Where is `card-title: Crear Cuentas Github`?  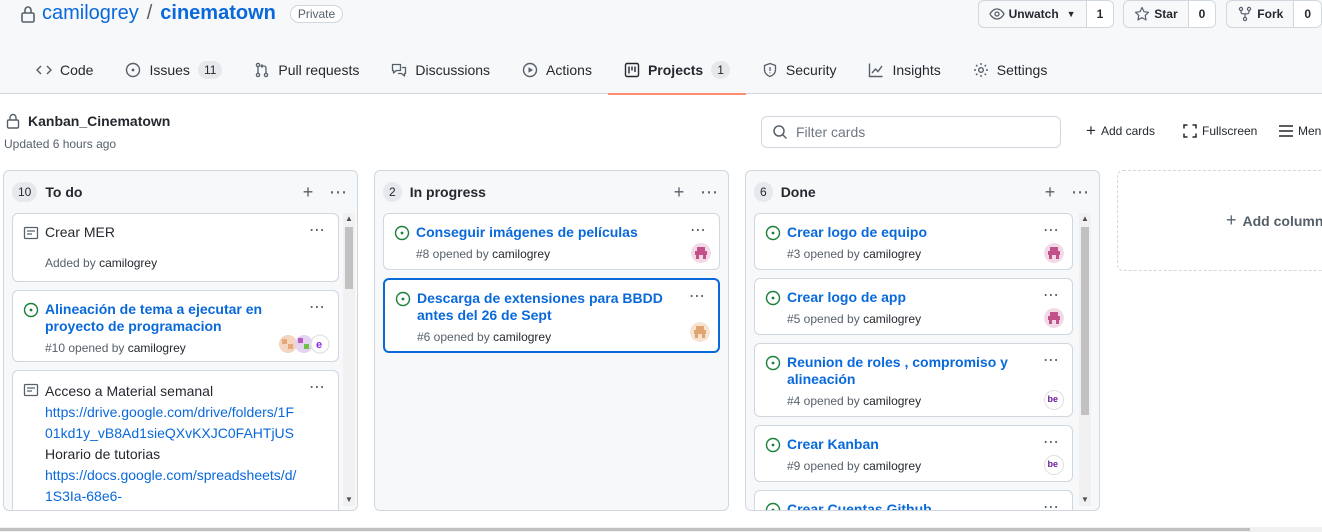
card-title: Crear Cuentas Github is located at coordinates (910, 505).